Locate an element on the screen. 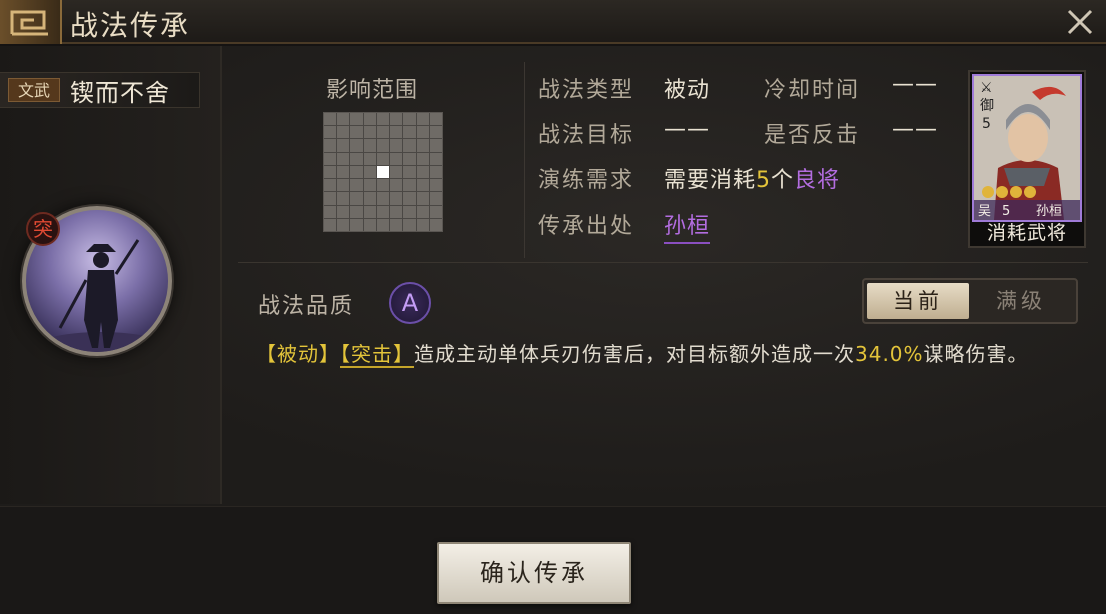  skill-target-value: —— is located at coordinates (687, 129).